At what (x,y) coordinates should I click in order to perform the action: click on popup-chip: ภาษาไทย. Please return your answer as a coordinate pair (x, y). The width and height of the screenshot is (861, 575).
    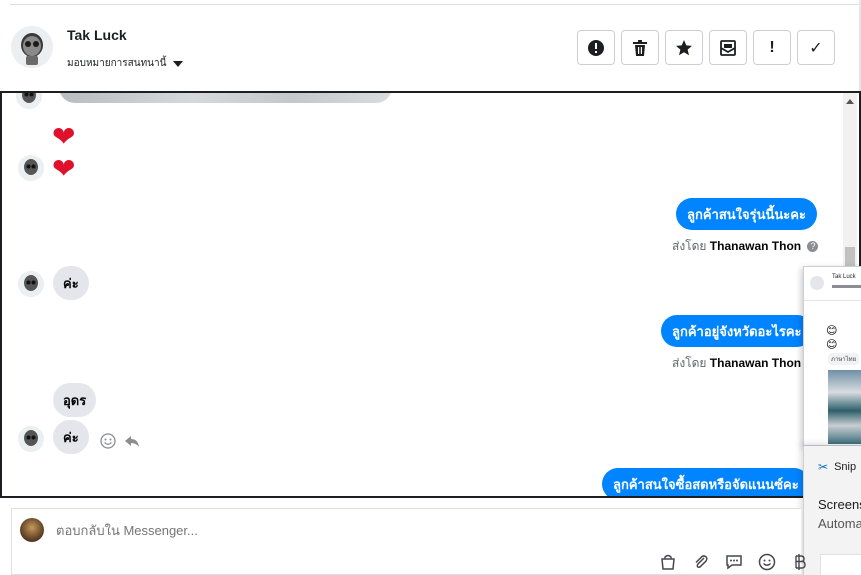
    Looking at the image, I should click on (844, 359).